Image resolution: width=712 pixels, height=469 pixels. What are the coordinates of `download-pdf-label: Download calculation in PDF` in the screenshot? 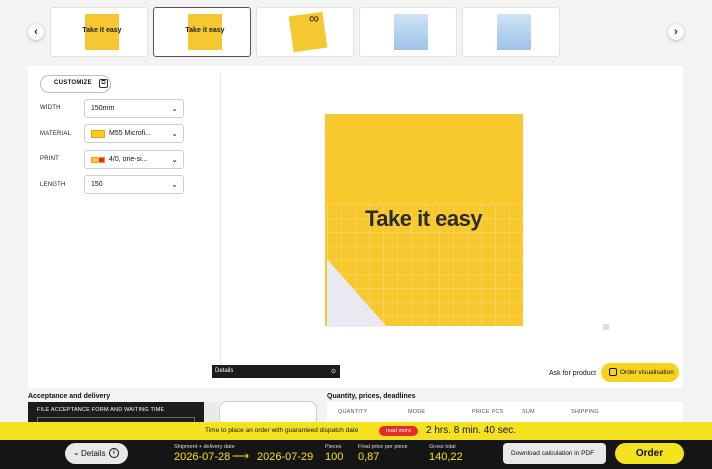 It's located at (553, 453).